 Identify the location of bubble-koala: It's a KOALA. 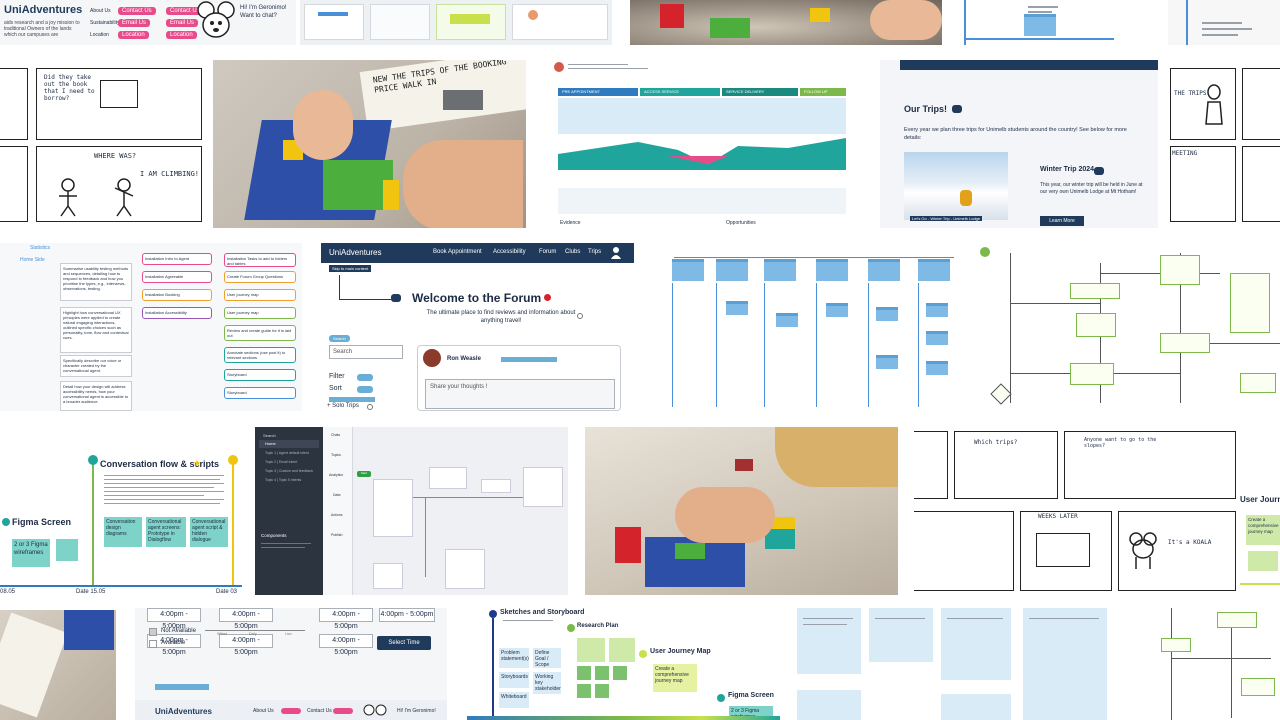
(1190, 542).